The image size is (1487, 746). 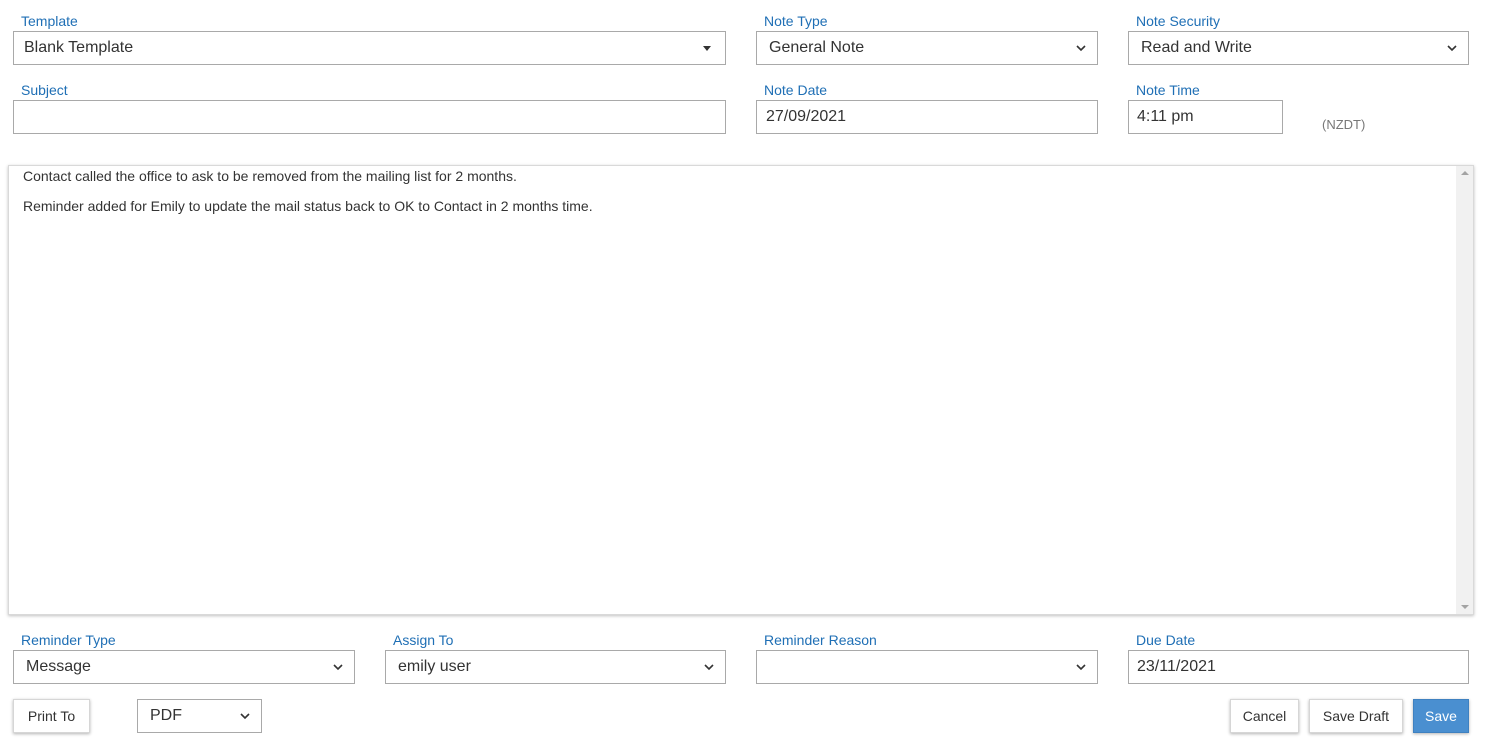 I want to click on note-date-input: 27/09/2021, so click(x=927, y=117).